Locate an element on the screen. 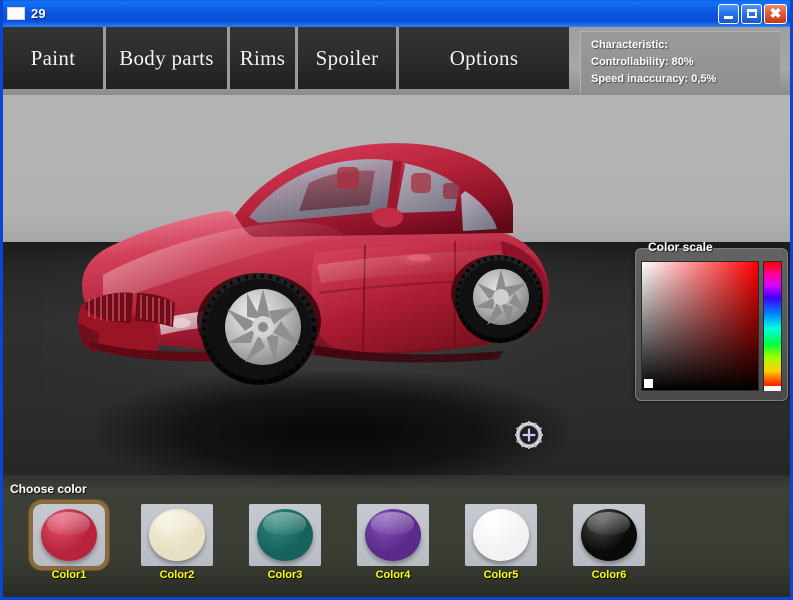  color-swatch-4: Color4 is located at coordinates (393, 542).